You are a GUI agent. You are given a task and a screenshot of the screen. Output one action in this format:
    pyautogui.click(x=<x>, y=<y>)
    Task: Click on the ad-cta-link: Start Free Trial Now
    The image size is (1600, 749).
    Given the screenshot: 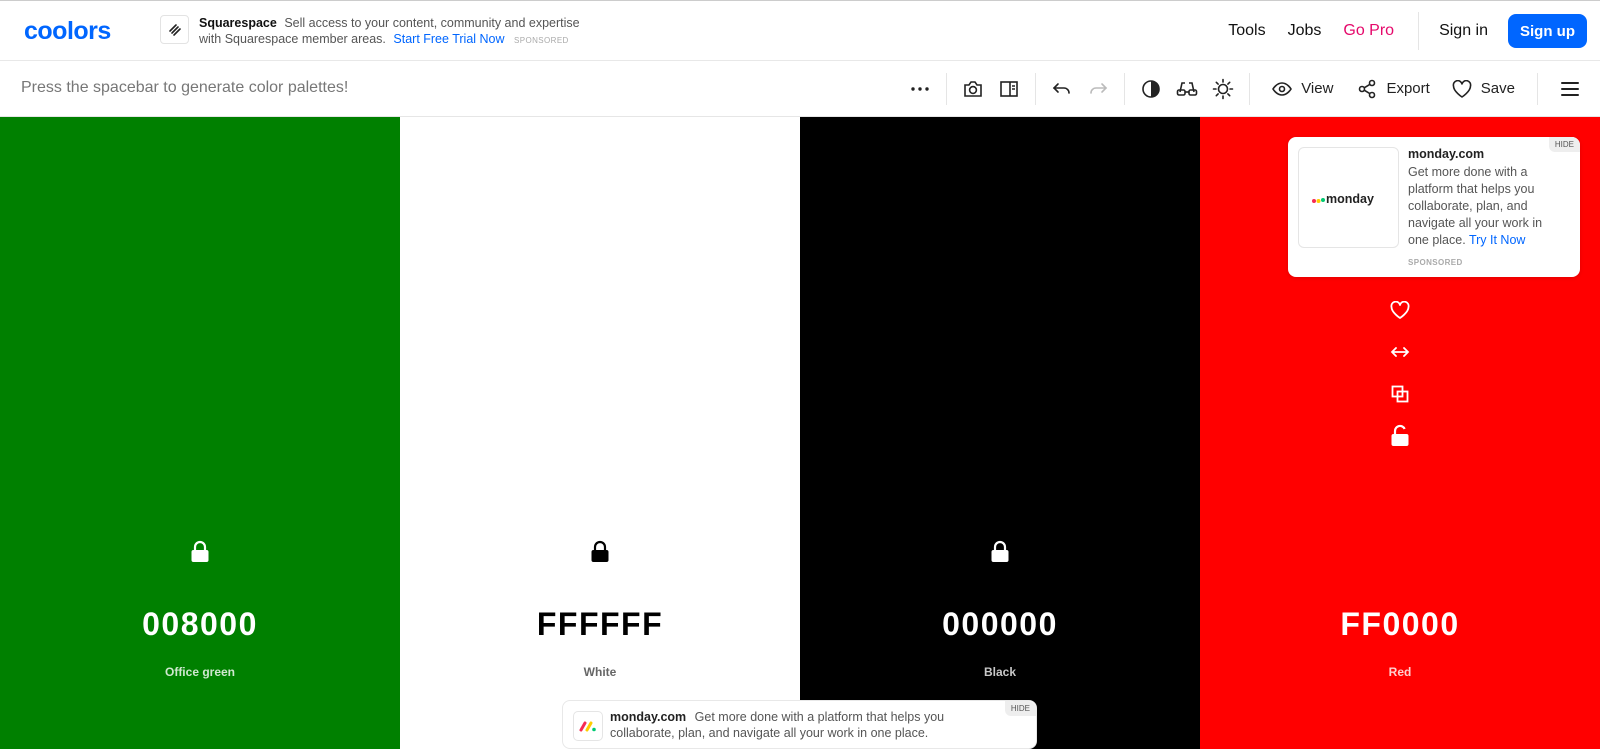 What is the action you would take?
    pyautogui.click(x=448, y=39)
    